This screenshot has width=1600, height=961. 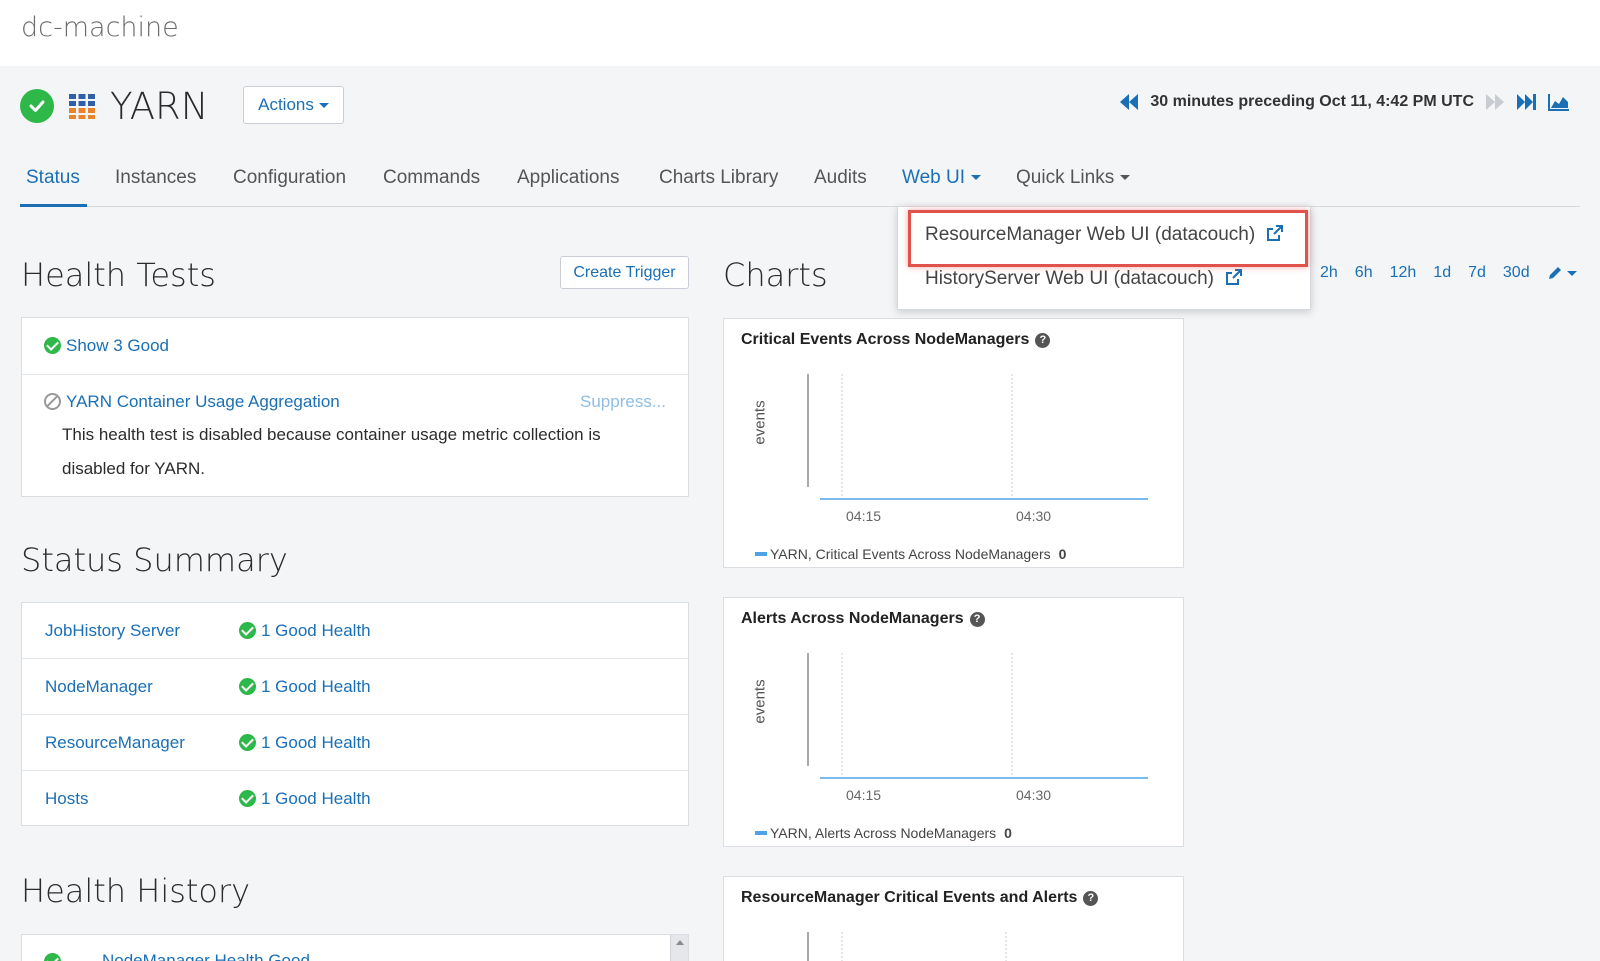 I want to click on range-2h: 2h, so click(x=1329, y=273).